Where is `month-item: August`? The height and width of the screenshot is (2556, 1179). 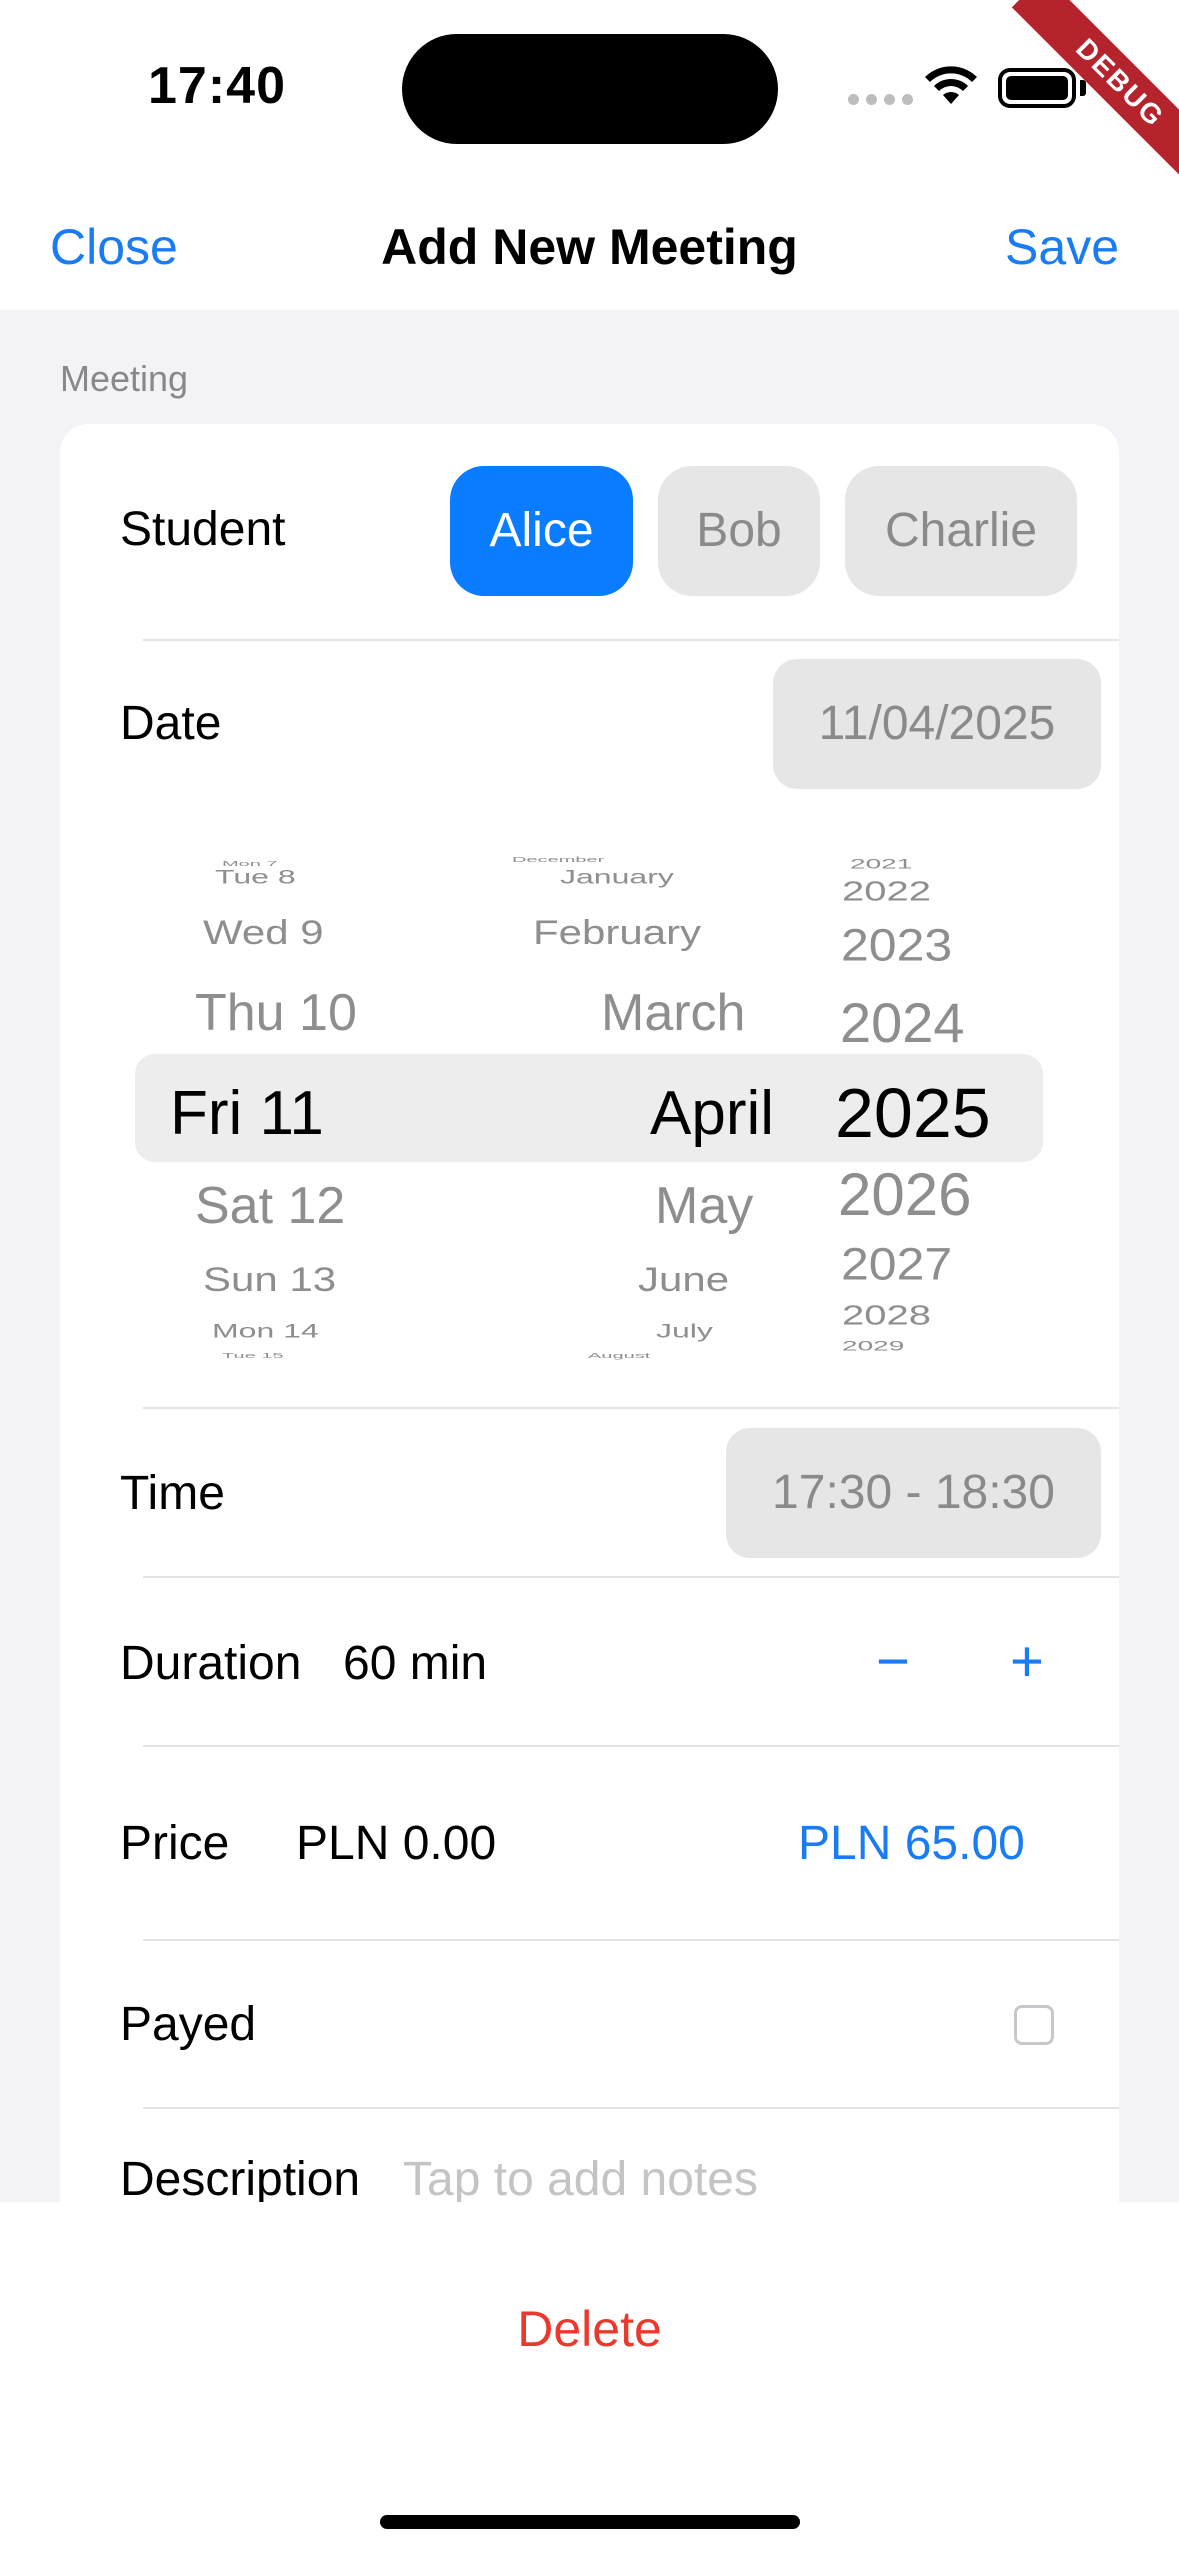 month-item: August is located at coordinates (619, 1356).